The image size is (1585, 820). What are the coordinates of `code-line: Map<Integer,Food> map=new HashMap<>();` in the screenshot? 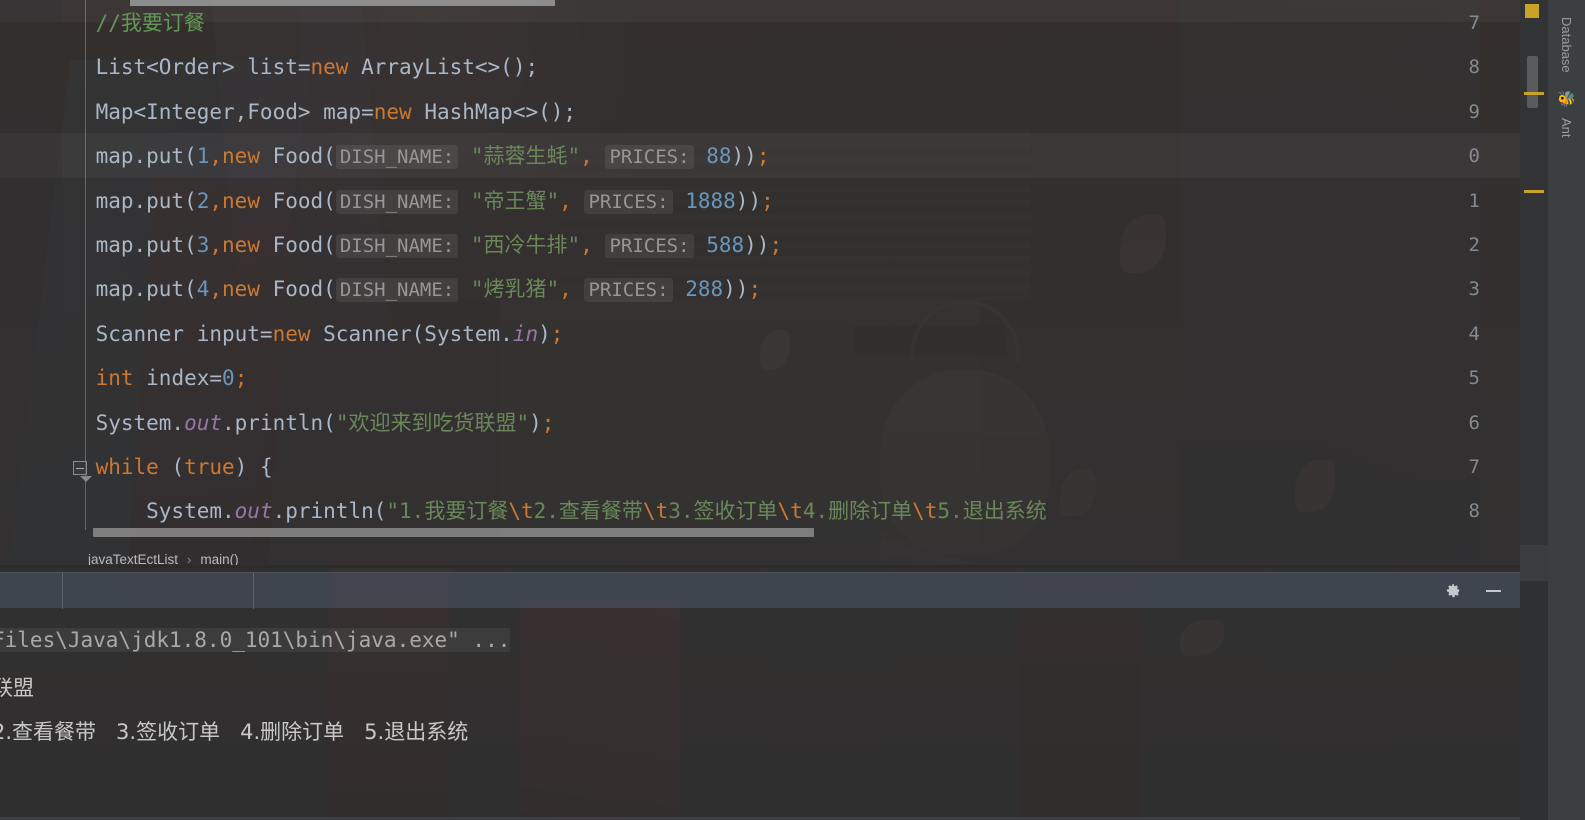 It's located at (310, 112).